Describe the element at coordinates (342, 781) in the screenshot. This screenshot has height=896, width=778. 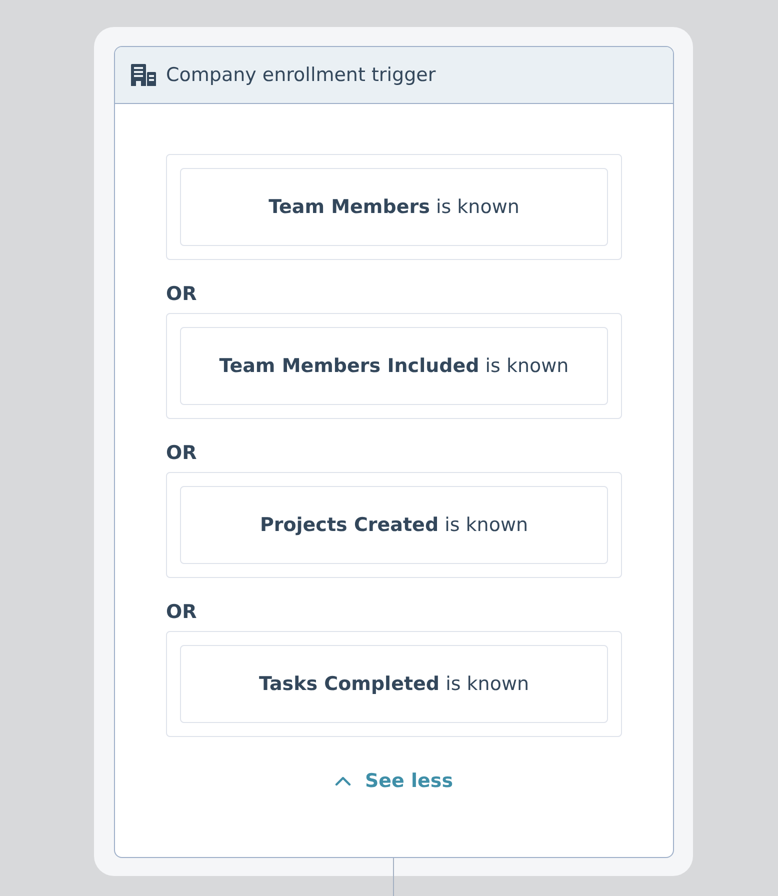
I see `caret-up-icon` at that location.